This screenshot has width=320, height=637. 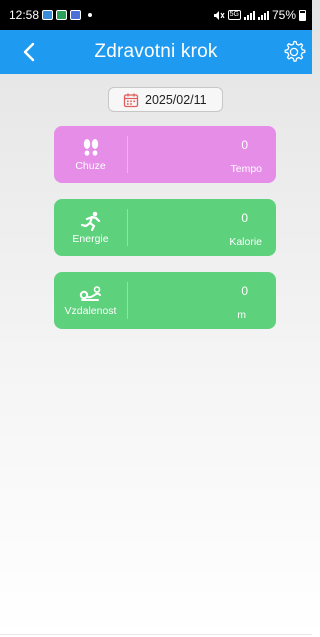 I want to click on status-right: 5G 75%, so click(x=259, y=15).